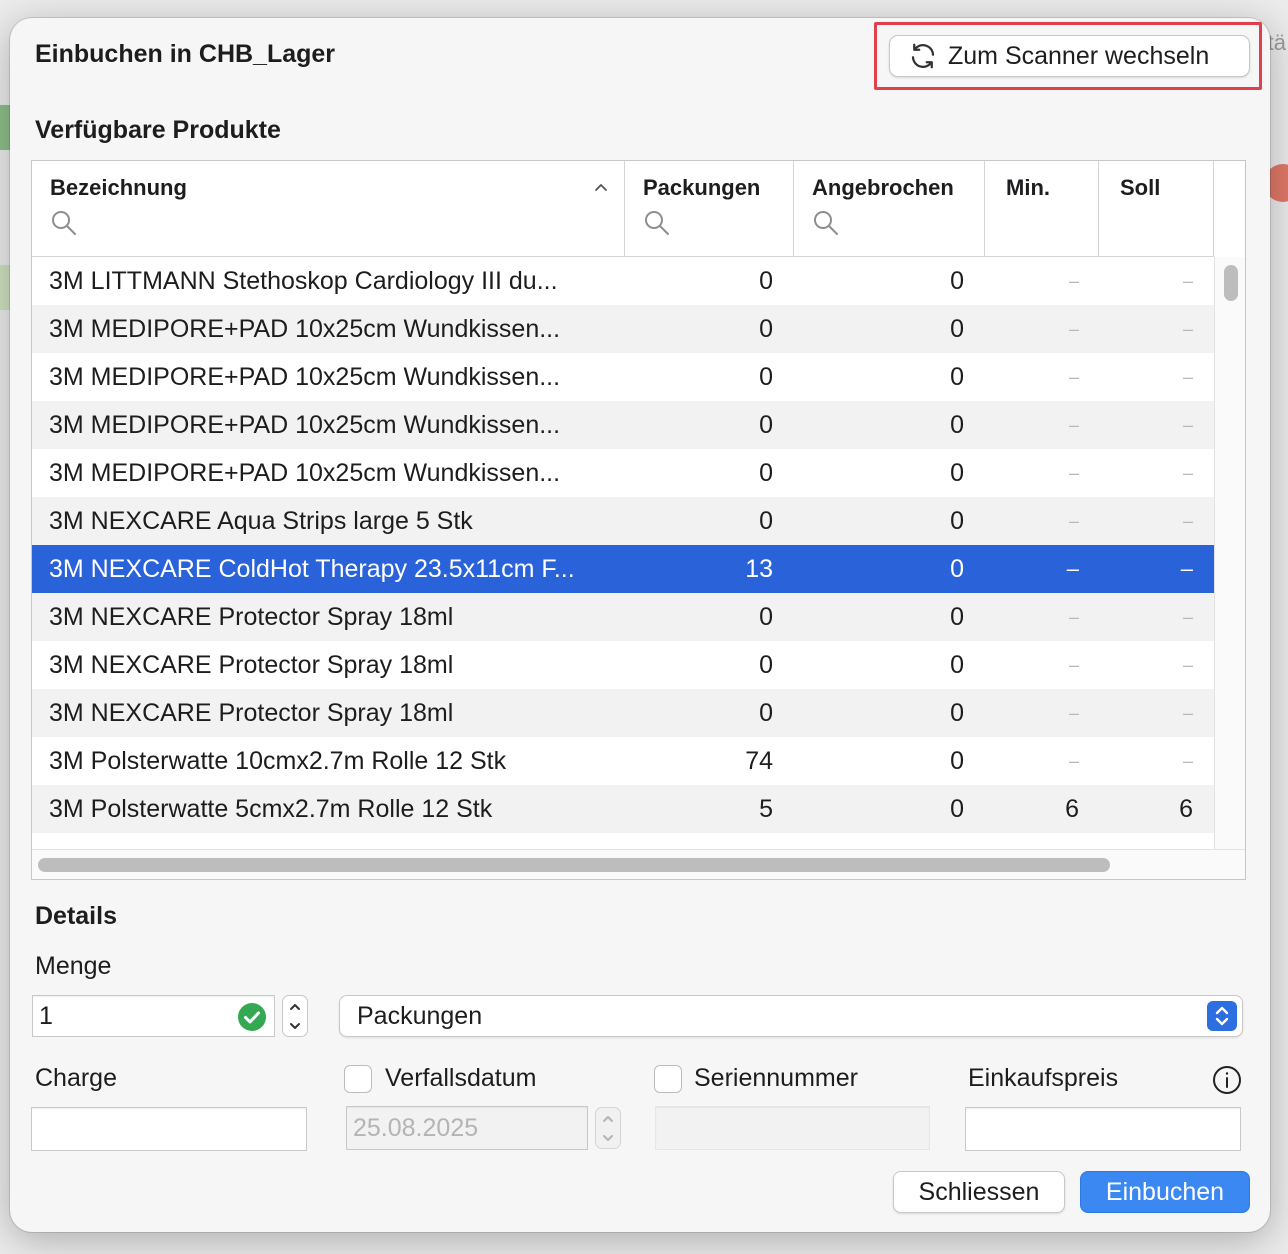 This screenshot has height=1254, width=1288. Describe the element at coordinates (1231, 283) in the screenshot. I see `vertical-scroll-thumb` at that location.